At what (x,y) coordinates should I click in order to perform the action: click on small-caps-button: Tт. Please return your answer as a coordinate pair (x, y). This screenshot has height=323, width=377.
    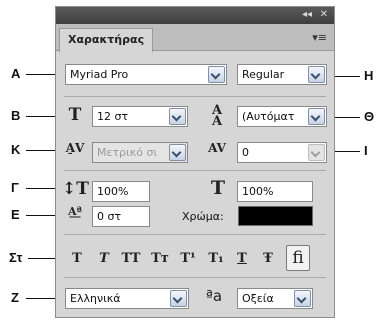
    Looking at the image, I should click on (160, 259).